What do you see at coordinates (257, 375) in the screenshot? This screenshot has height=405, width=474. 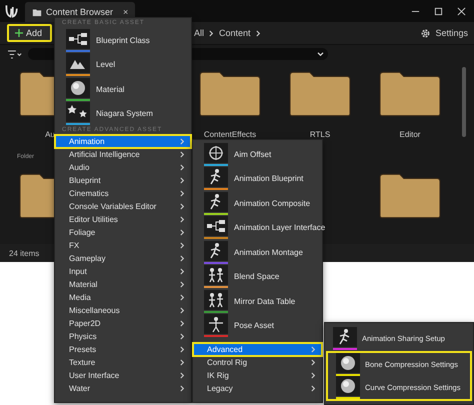 I see `menu-item: IK Rig` at bounding box center [257, 375].